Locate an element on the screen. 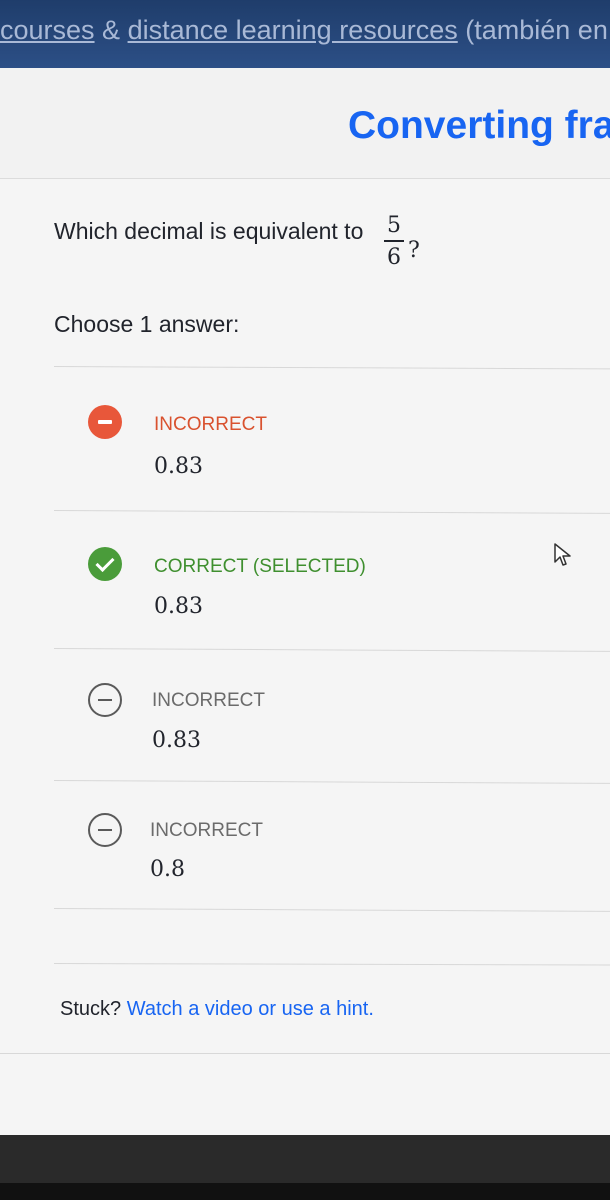 This screenshot has height=1200, width=610. banner-tail: (también en is located at coordinates (532, 30).